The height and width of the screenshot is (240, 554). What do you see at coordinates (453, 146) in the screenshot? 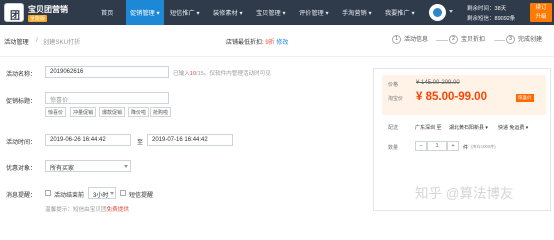
I see `quantity-increase-button: +` at bounding box center [453, 146].